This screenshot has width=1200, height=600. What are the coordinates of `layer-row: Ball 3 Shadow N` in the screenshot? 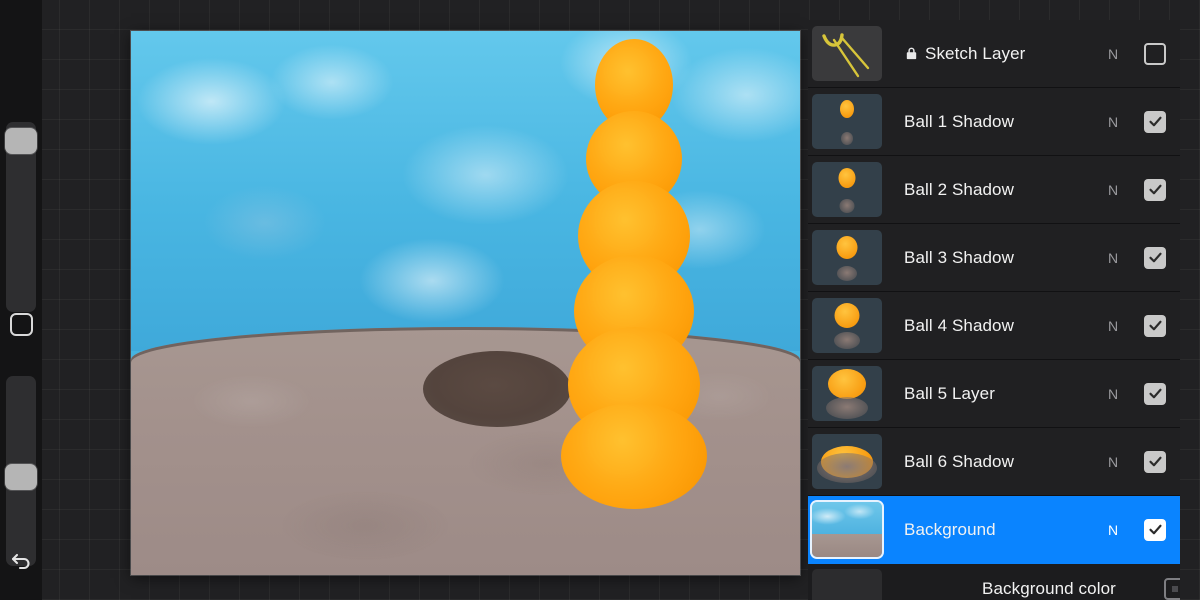 It's located at (994, 258).